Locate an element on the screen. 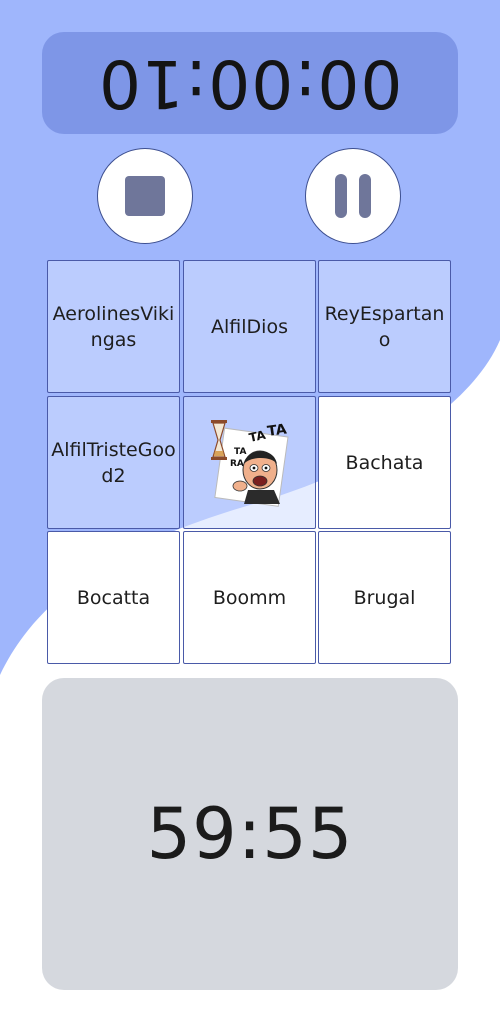 Image resolution: width=500 pixels, height=1024 pixels. board-cell-label: AlfilTristeGood2 is located at coordinates (113, 462).